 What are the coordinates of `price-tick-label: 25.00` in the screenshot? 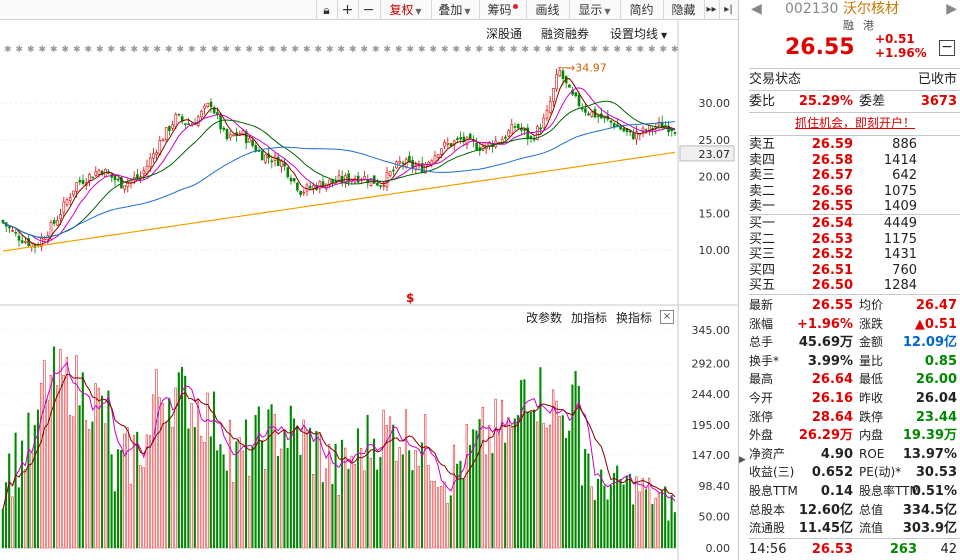 It's located at (715, 140).